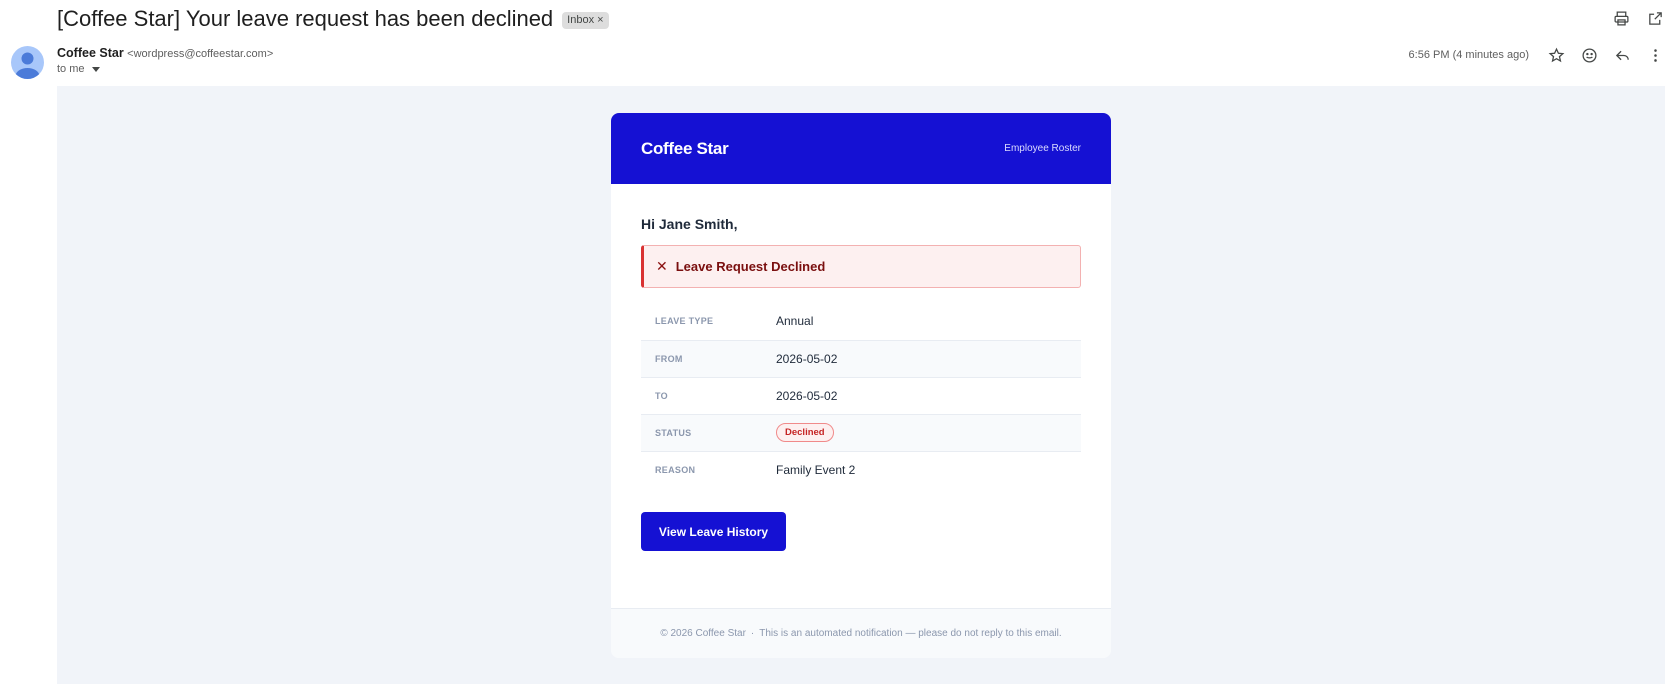 Image resolution: width=1675 pixels, height=697 pixels. I want to click on inbox-label-text: Inbox, so click(581, 20).